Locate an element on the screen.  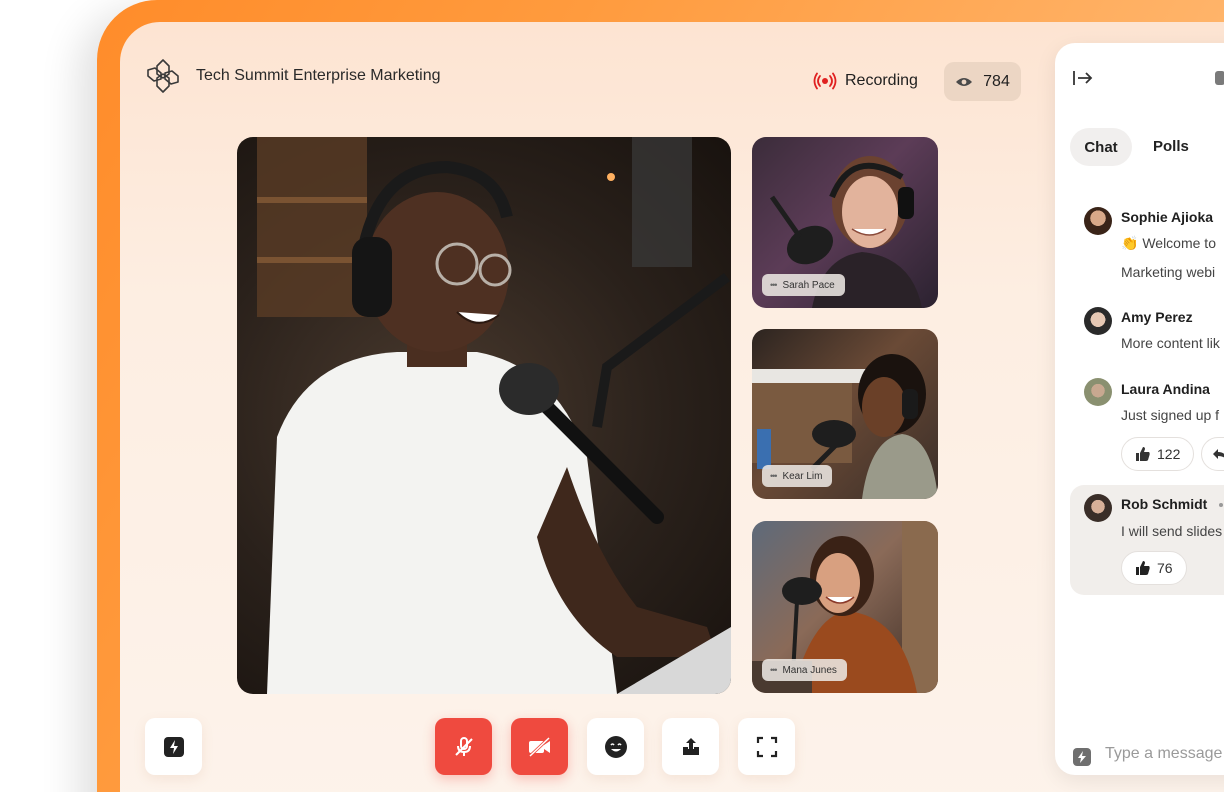
page-title: Tech Summit Enterprise Marketing is located at coordinates (318, 75).